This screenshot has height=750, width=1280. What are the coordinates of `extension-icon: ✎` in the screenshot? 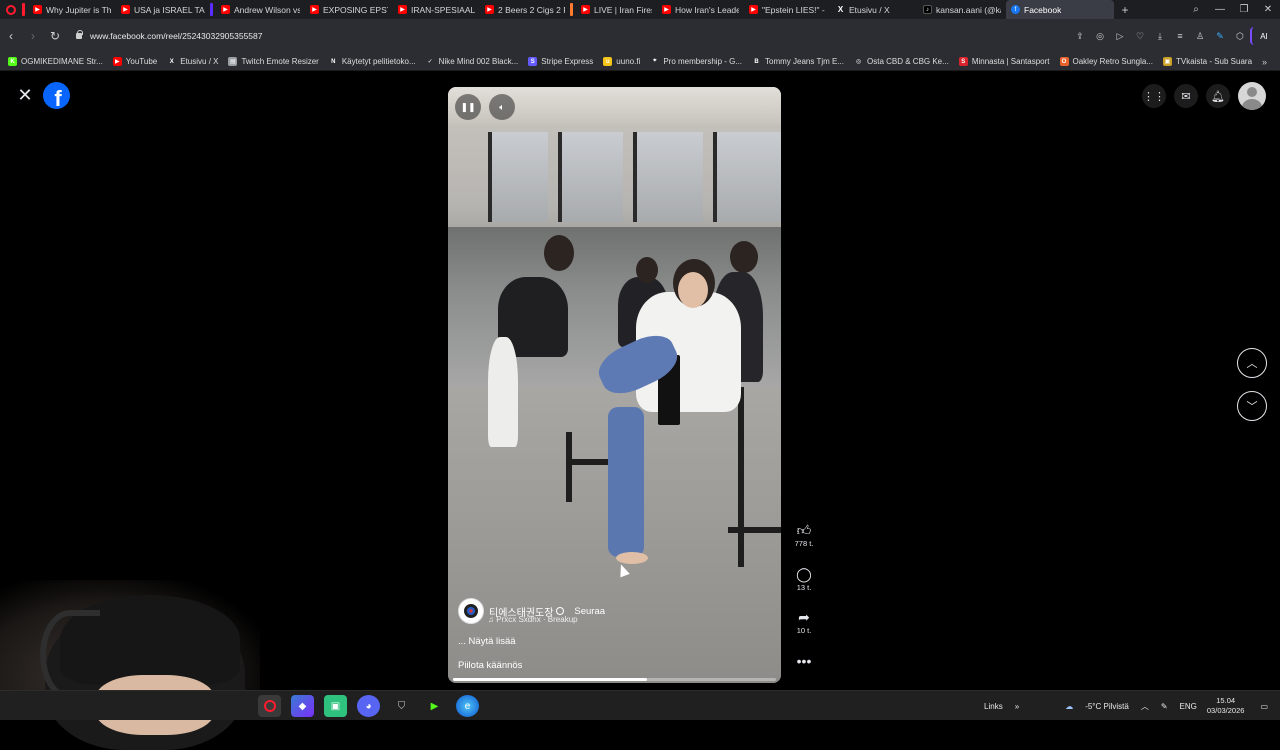 It's located at (1220, 36).